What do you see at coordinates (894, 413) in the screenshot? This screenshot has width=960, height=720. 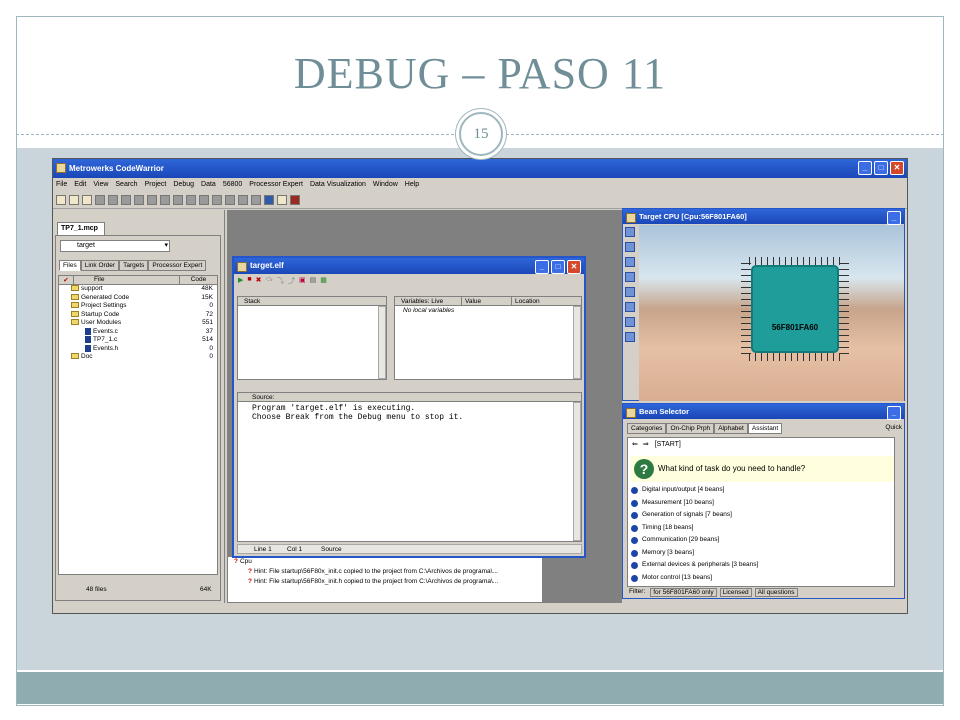 I see `bean-minimize-button: _` at bounding box center [894, 413].